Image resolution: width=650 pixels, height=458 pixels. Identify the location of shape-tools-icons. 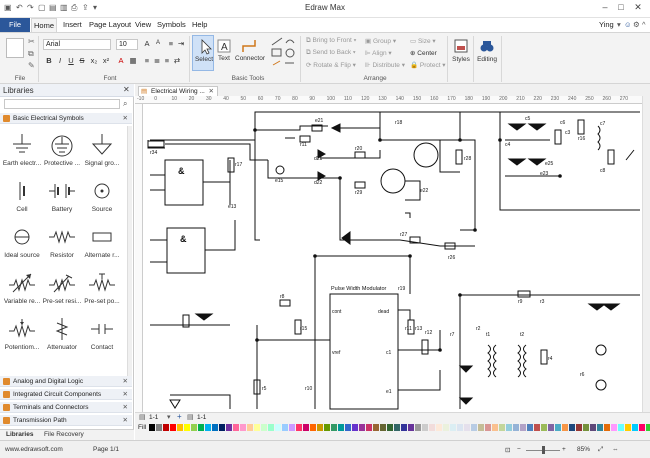
(283, 55).